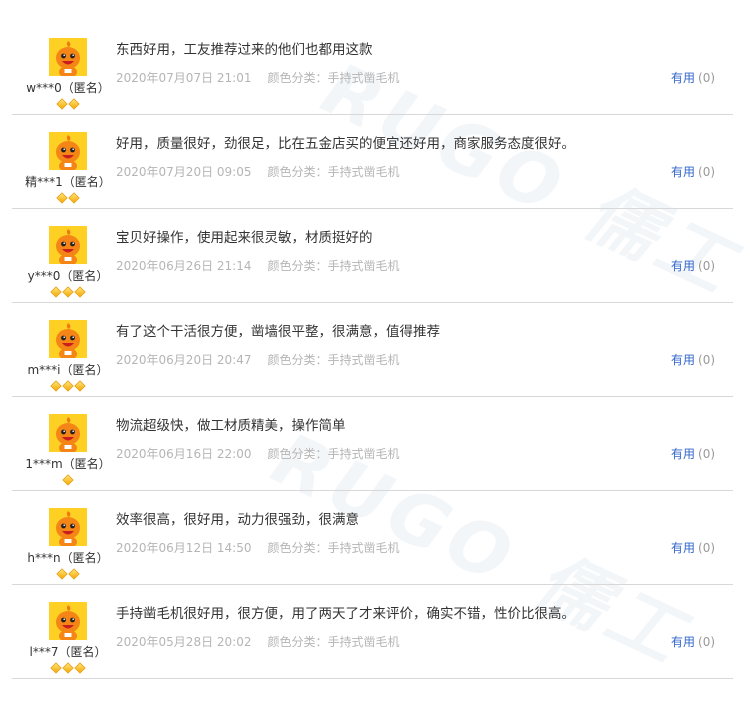 This screenshot has width=750, height=720. I want to click on review-date: 2020年05月28日 20:02, so click(184, 642).